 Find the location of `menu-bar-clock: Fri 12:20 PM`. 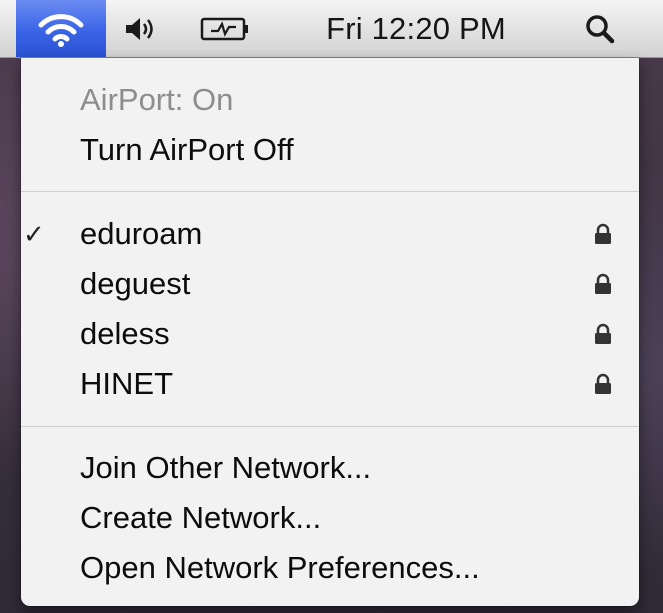

menu-bar-clock: Fri 12:20 PM is located at coordinates (416, 28).